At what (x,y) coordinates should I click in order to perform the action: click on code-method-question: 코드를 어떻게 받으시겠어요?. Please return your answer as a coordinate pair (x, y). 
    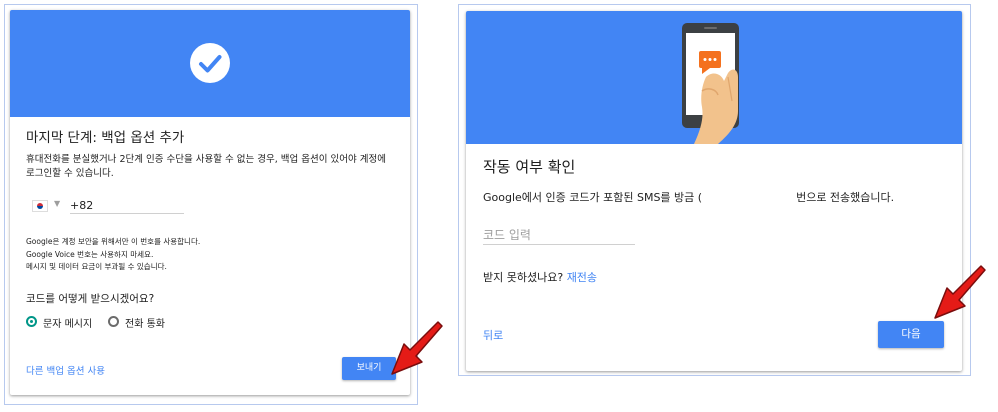
    Looking at the image, I should click on (90, 299).